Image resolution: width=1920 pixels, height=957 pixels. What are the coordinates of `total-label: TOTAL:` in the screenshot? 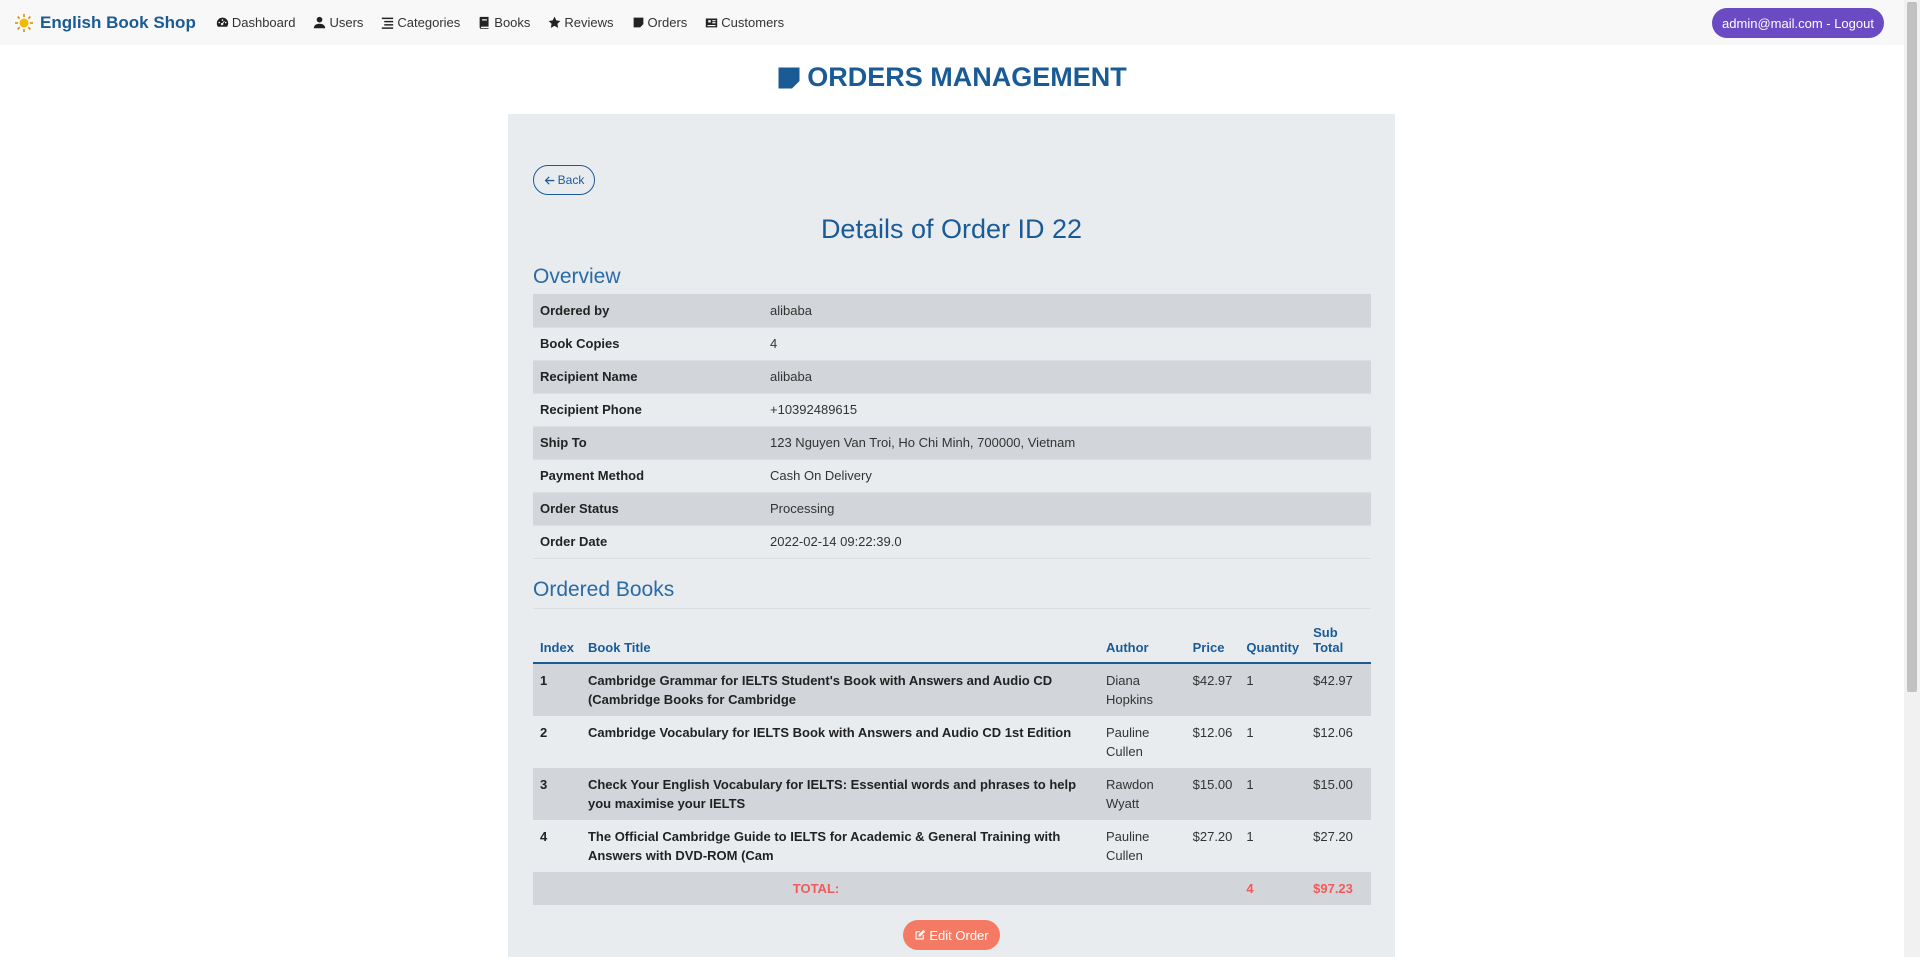 It's located at (816, 888).